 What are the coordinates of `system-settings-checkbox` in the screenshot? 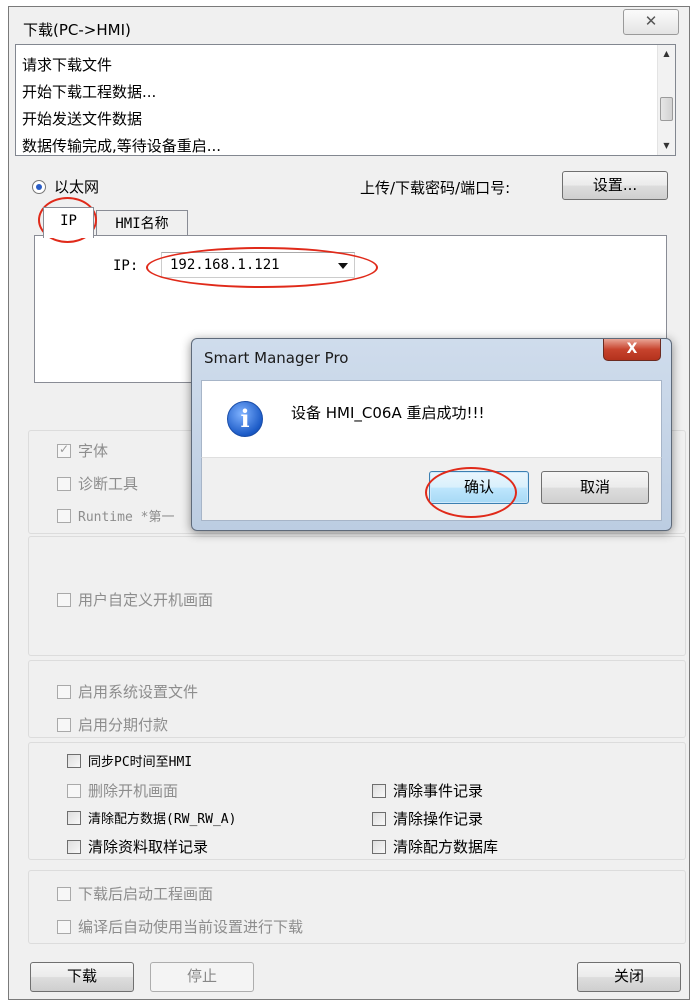 It's located at (64, 691).